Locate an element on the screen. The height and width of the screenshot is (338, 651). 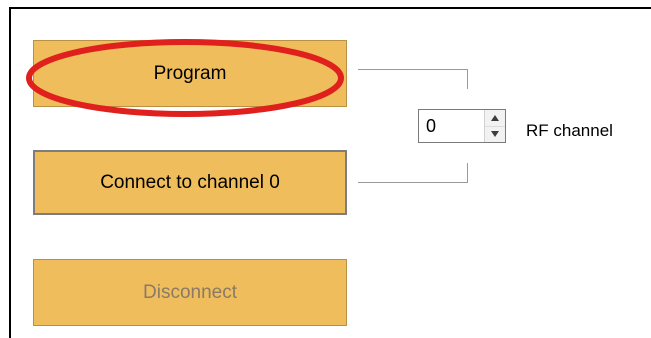
disconnect-button: Disconnect is located at coordinates (190, 292).